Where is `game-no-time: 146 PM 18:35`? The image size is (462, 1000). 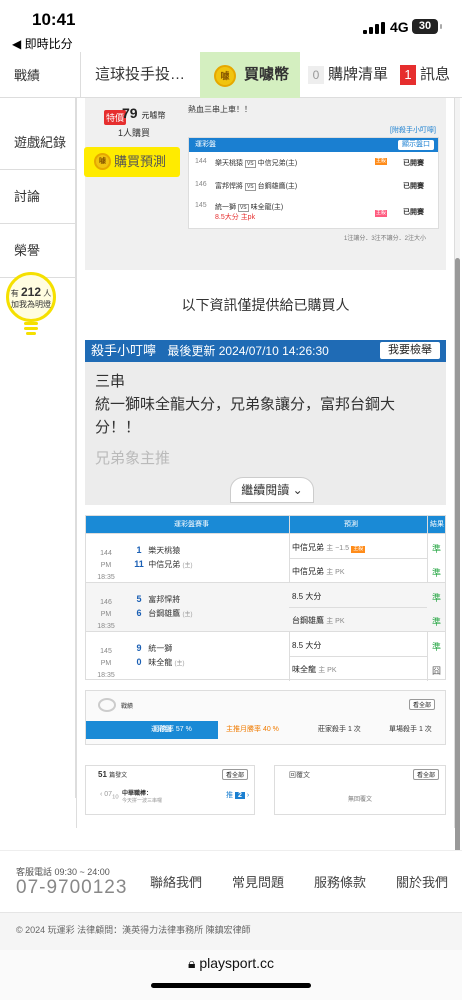
game-no-time: 146 PM 18:35 is located at coordinates (106, 615).